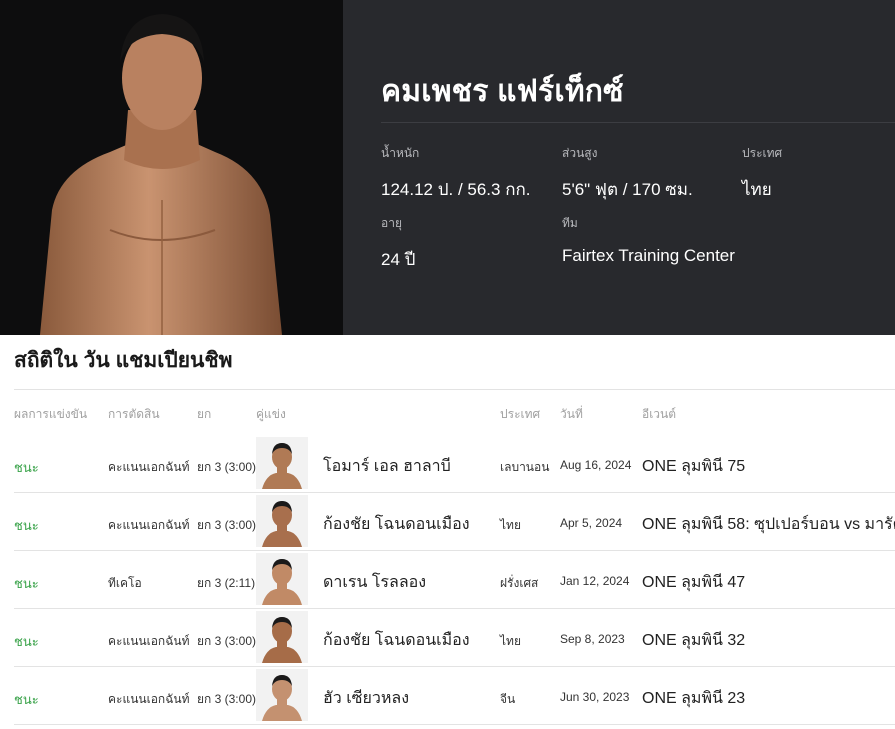 The width and height of the screenshot is (895, 729). I want to click on row-country: เลบานอน, so click(525, 467).